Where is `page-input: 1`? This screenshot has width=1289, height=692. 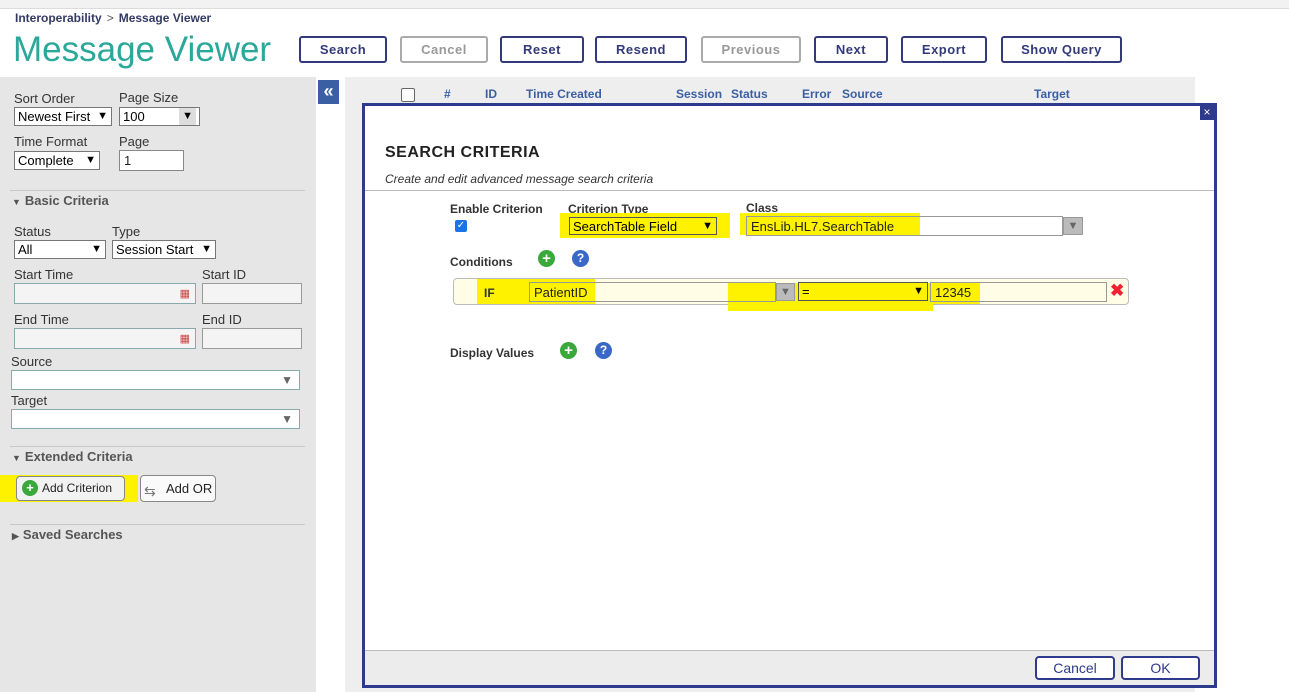
page-input: 1 is located at coordinates (151, 160).